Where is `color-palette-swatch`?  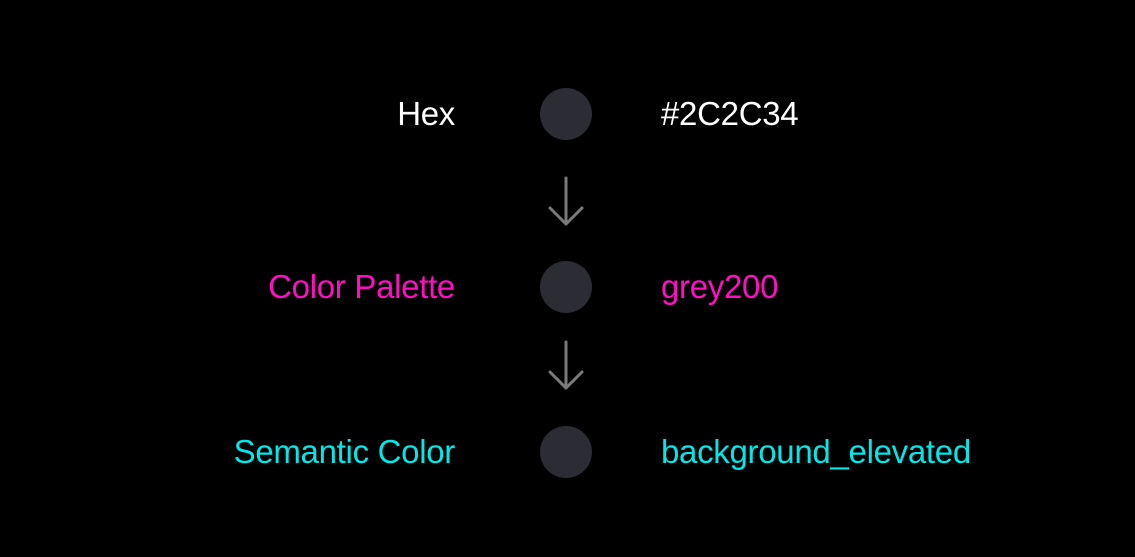
color-palette-swatch is located at coordinates (566, 287).